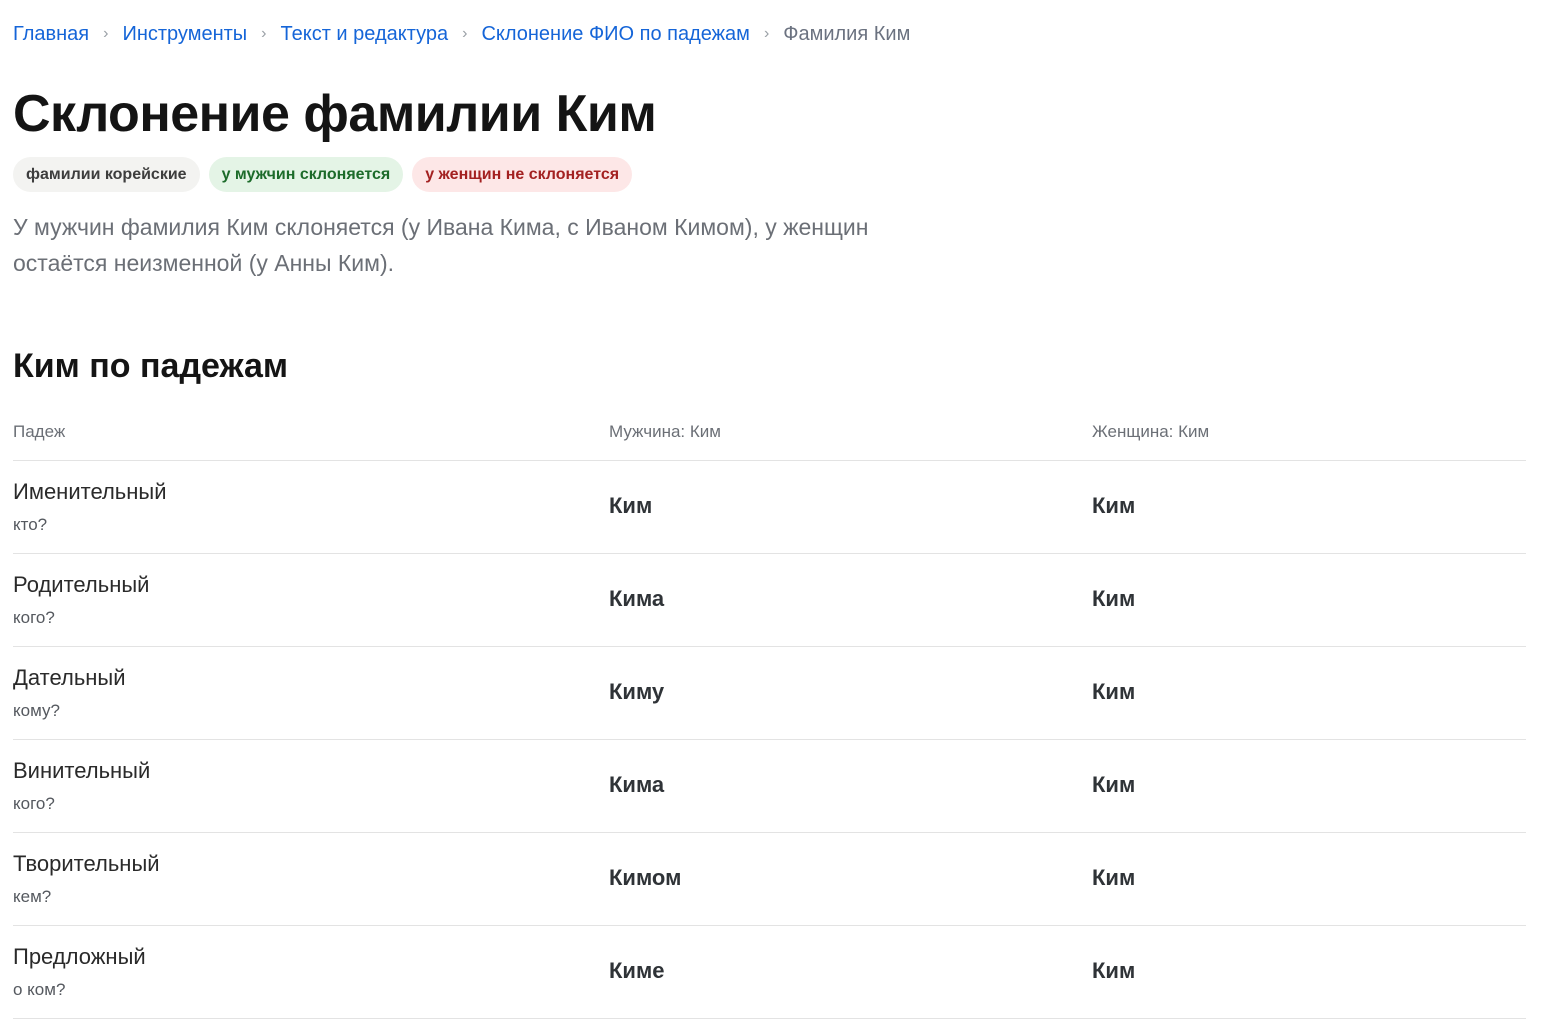 Image resolution: width=1560 pixels, height=1028 pixels. What do you see at coordinates (36, 710) in the screenshot?
I see `case-question: кому?` at bounding box center [36, 710].